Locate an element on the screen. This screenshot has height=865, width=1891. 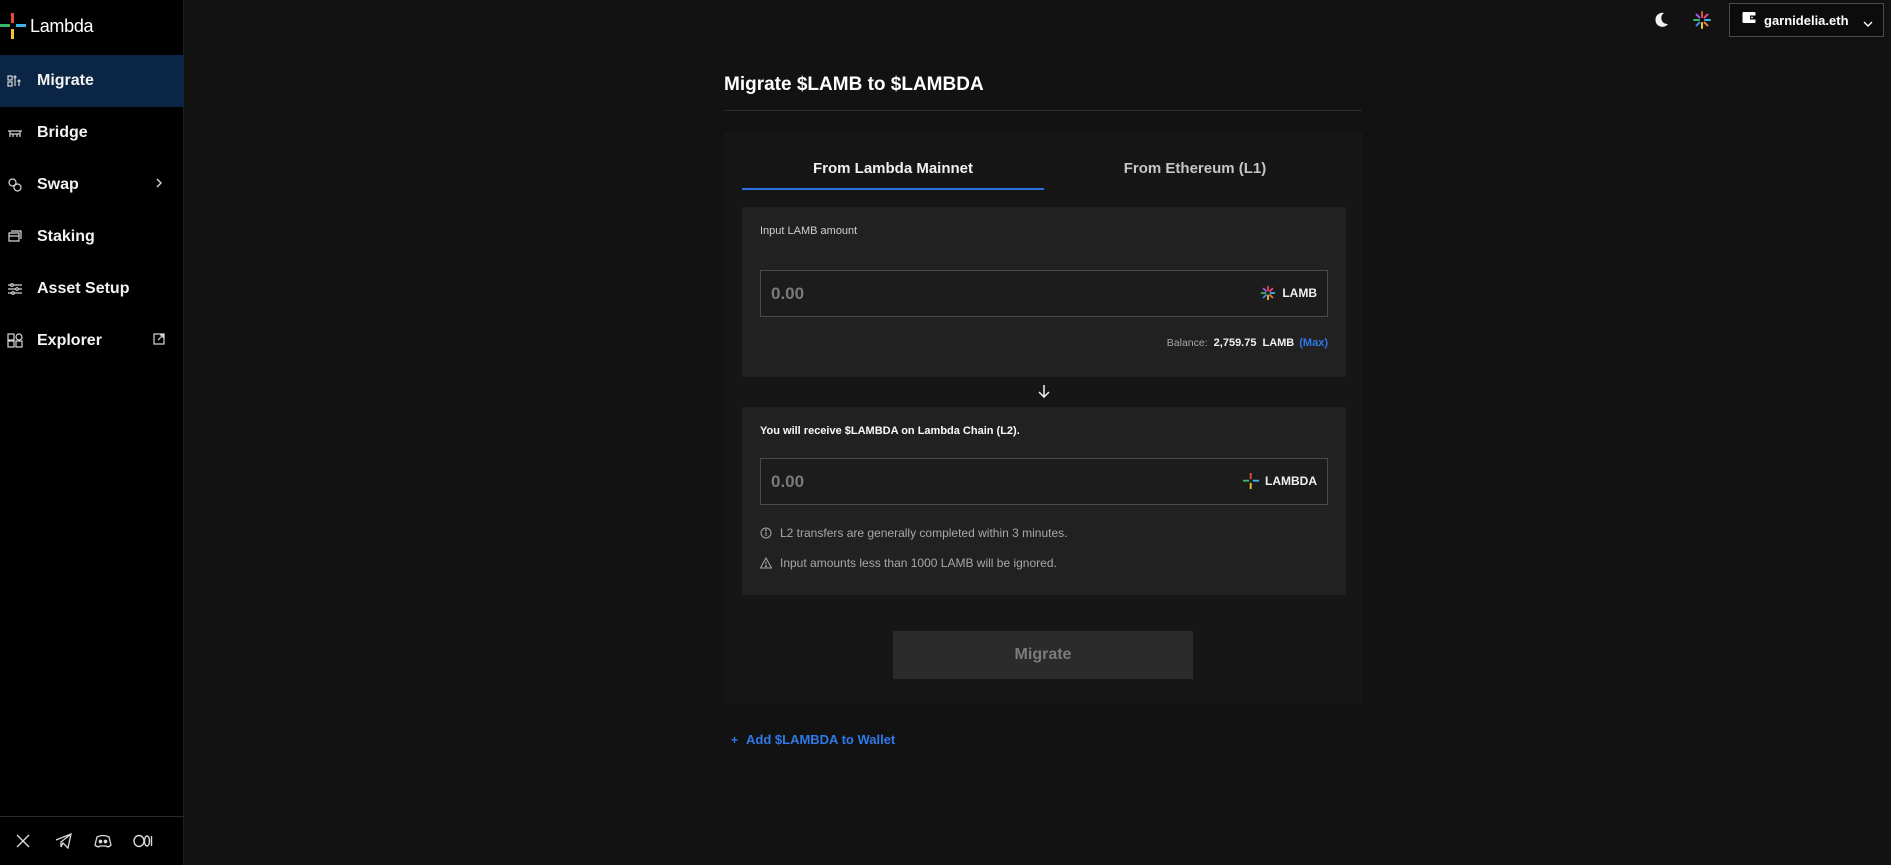
token-tag-lamb: LAMB is located at coordinates (1288, 293).